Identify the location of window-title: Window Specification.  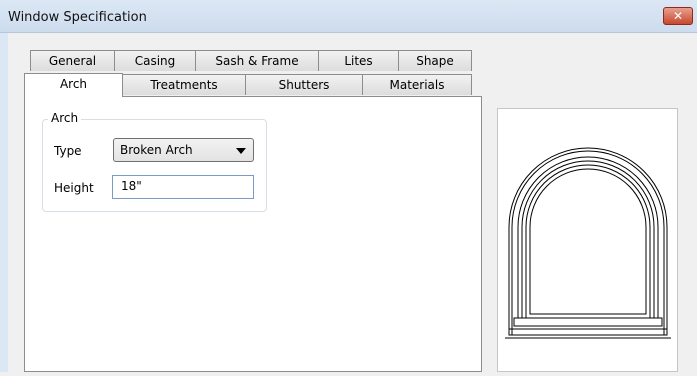
(77, 17).